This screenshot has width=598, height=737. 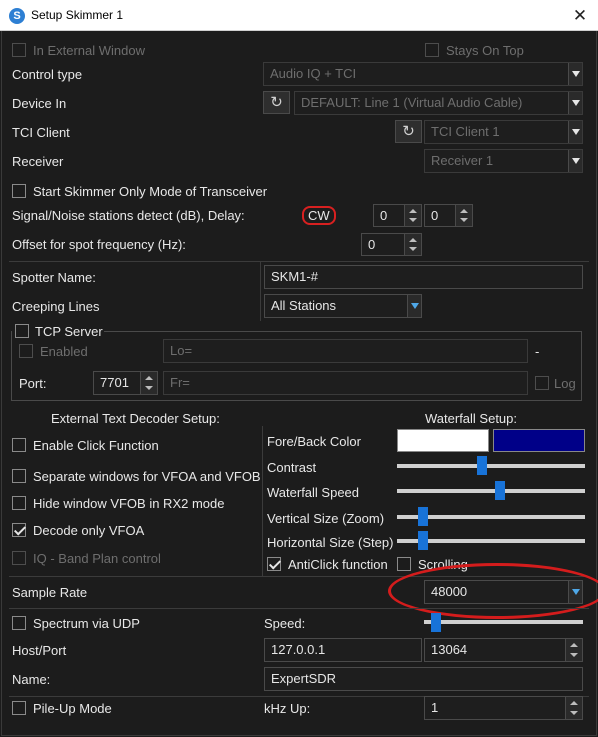 What do you see at coordinates (31, 679) in the screenshot?
I see `udp-name-label: Name:` at bounding box center [31, 679].